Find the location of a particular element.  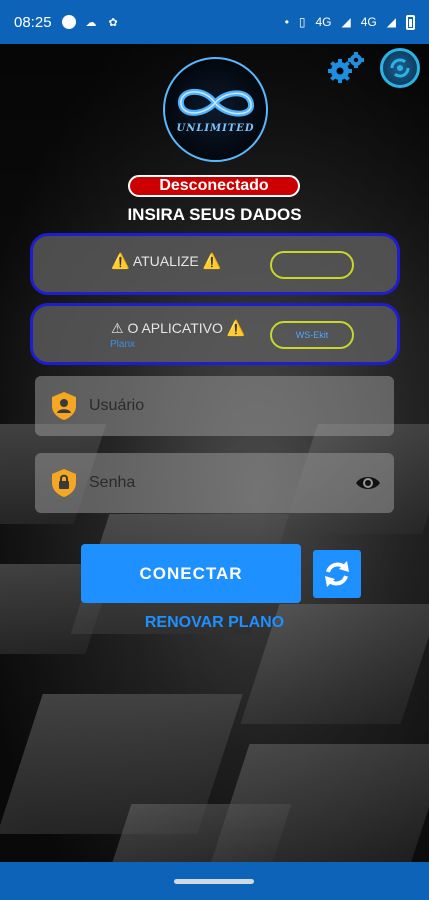

warning-outline-icon: ⚠ is located at coordinates (117, 328).